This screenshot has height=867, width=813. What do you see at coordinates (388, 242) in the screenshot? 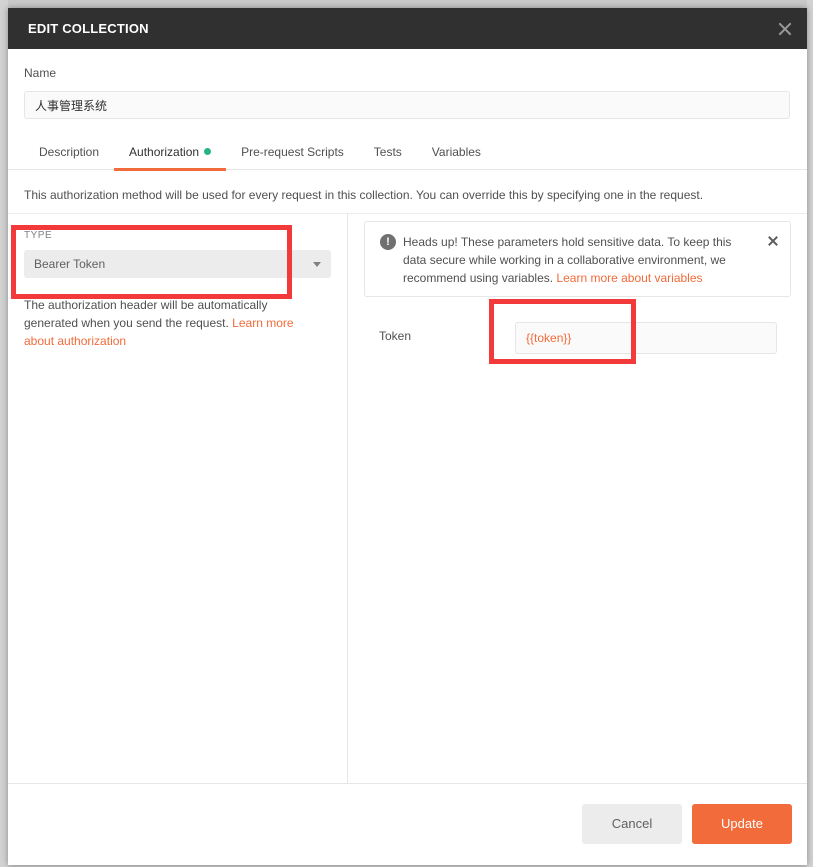
I see `exclamation-icon: !` at bounding box center [388, 242].